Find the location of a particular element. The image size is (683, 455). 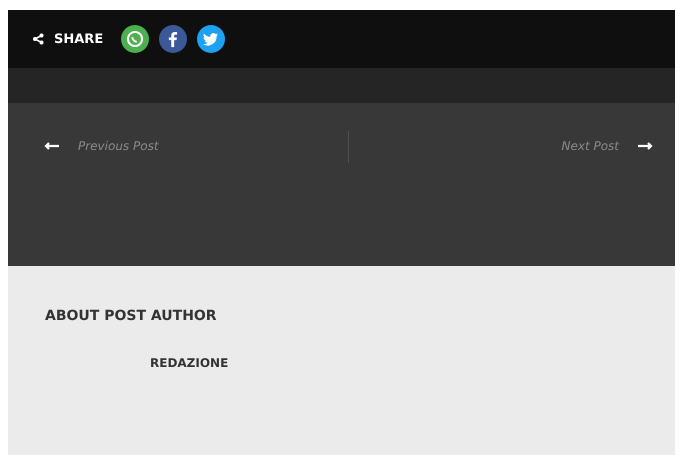

author-heading: ABOUT POST AUTHOR is located at coordinates (131, 316).